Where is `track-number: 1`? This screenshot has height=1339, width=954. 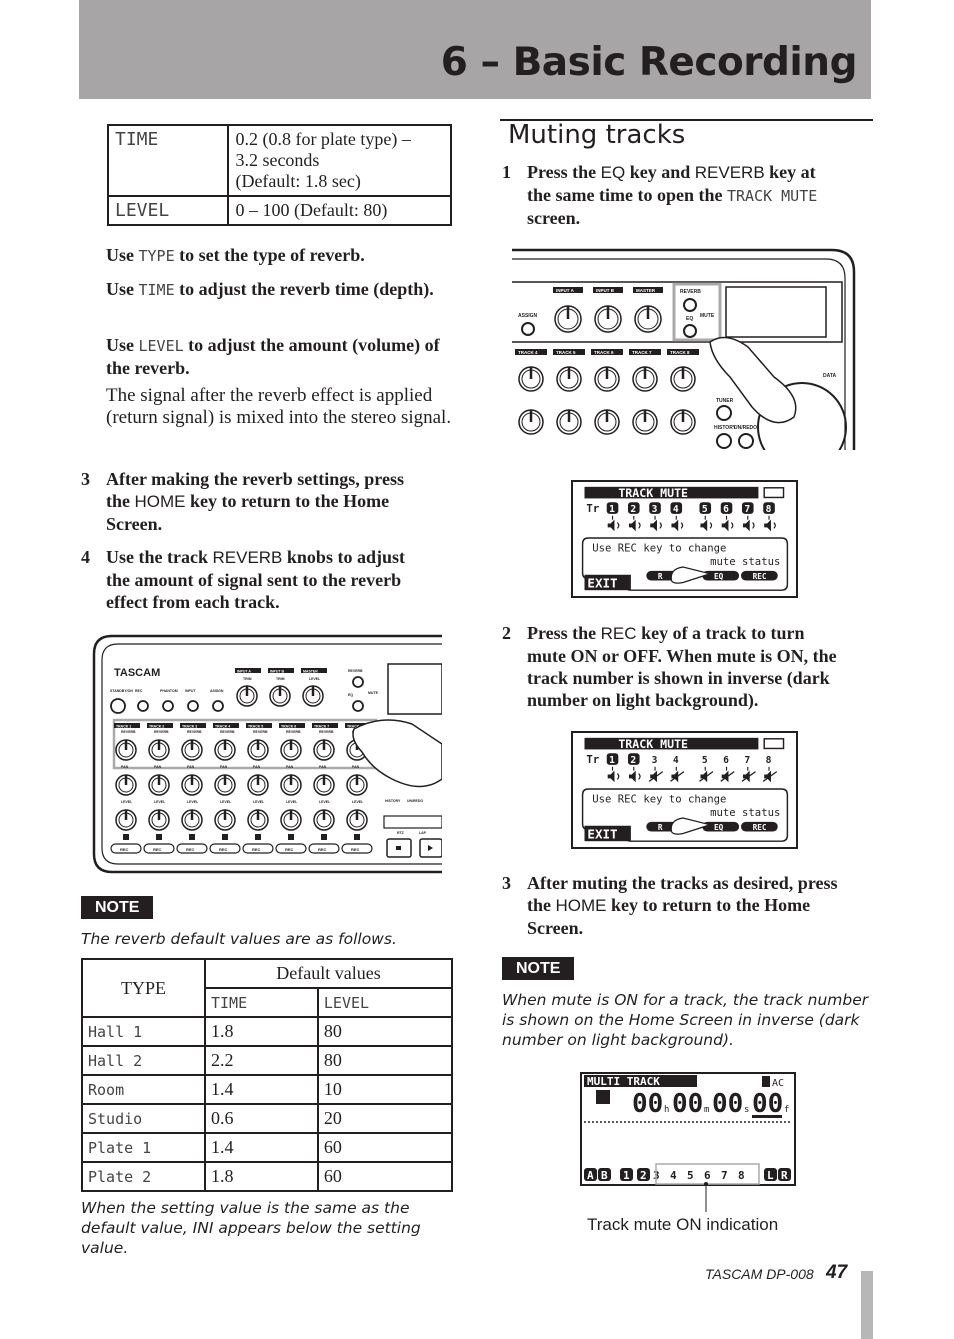
track-number: 1 is located at coordinates (612, 509).